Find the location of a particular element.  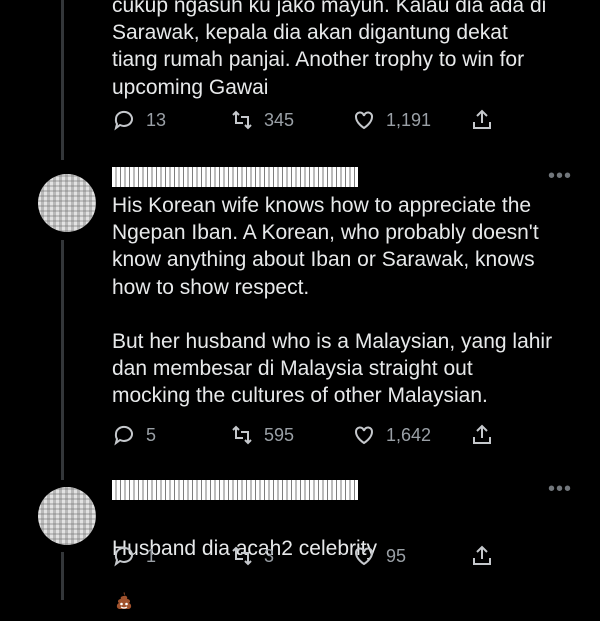

retweet-button: 345 is located at coordinates (262, 120).